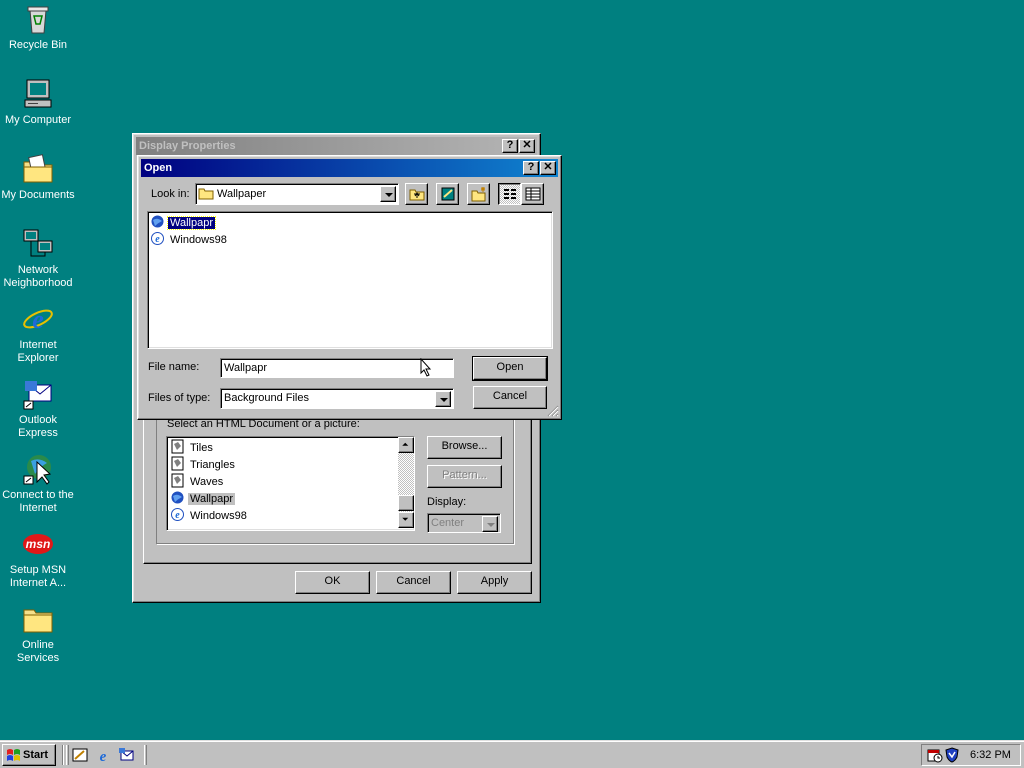 The height and width of the screenshot is (768, 1024). I want to click on display-properties-titlebar: Display Properties ? ✕, so click(336, 146).